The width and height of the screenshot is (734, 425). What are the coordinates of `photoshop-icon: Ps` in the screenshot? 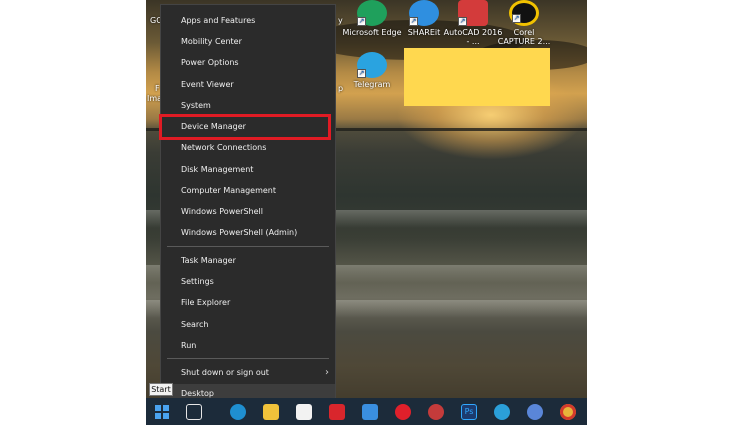 It's located at (469, 412).